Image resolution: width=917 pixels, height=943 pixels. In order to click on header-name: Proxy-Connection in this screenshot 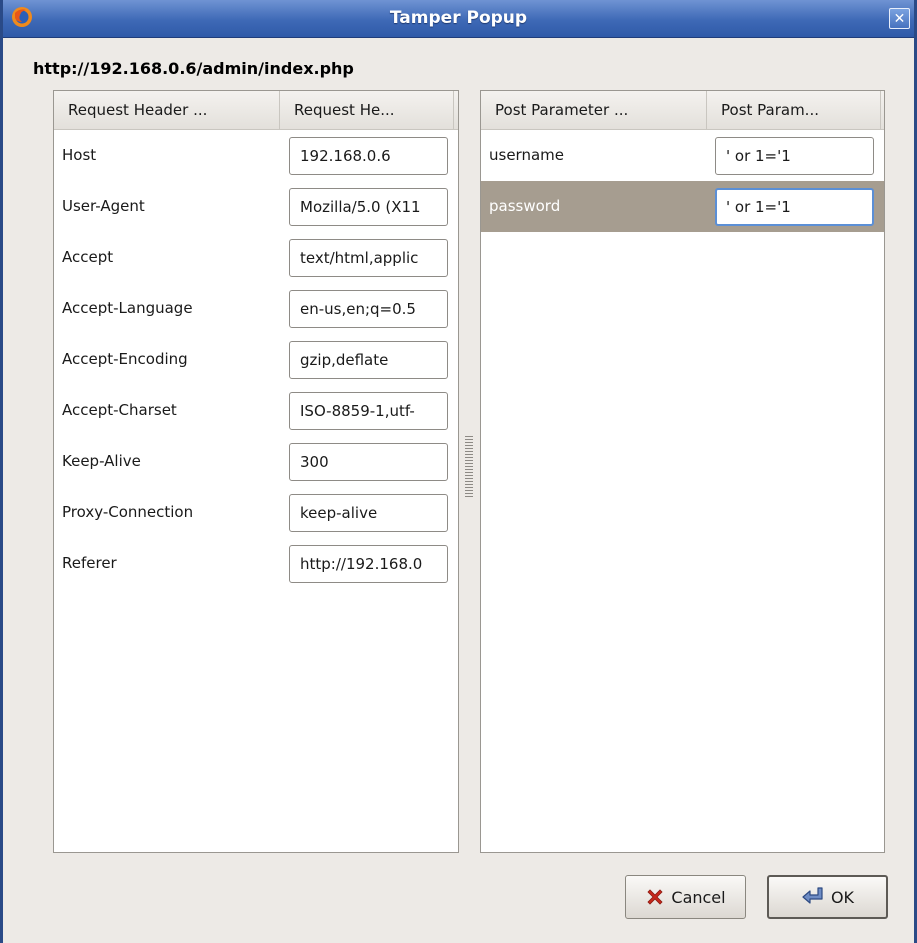, I will do `click(128, 512)`.